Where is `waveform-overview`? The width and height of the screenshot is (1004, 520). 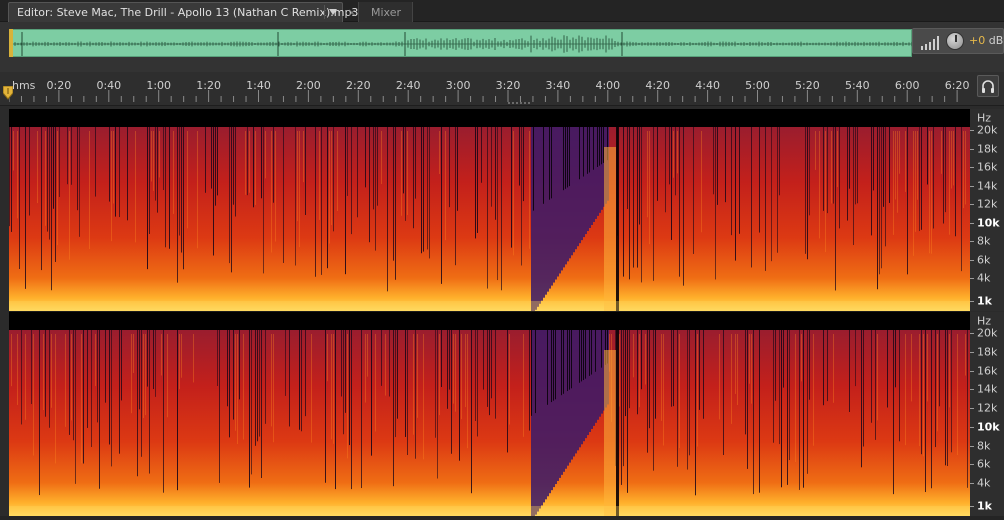
waveform-overview is located at coordinates (461, 43).